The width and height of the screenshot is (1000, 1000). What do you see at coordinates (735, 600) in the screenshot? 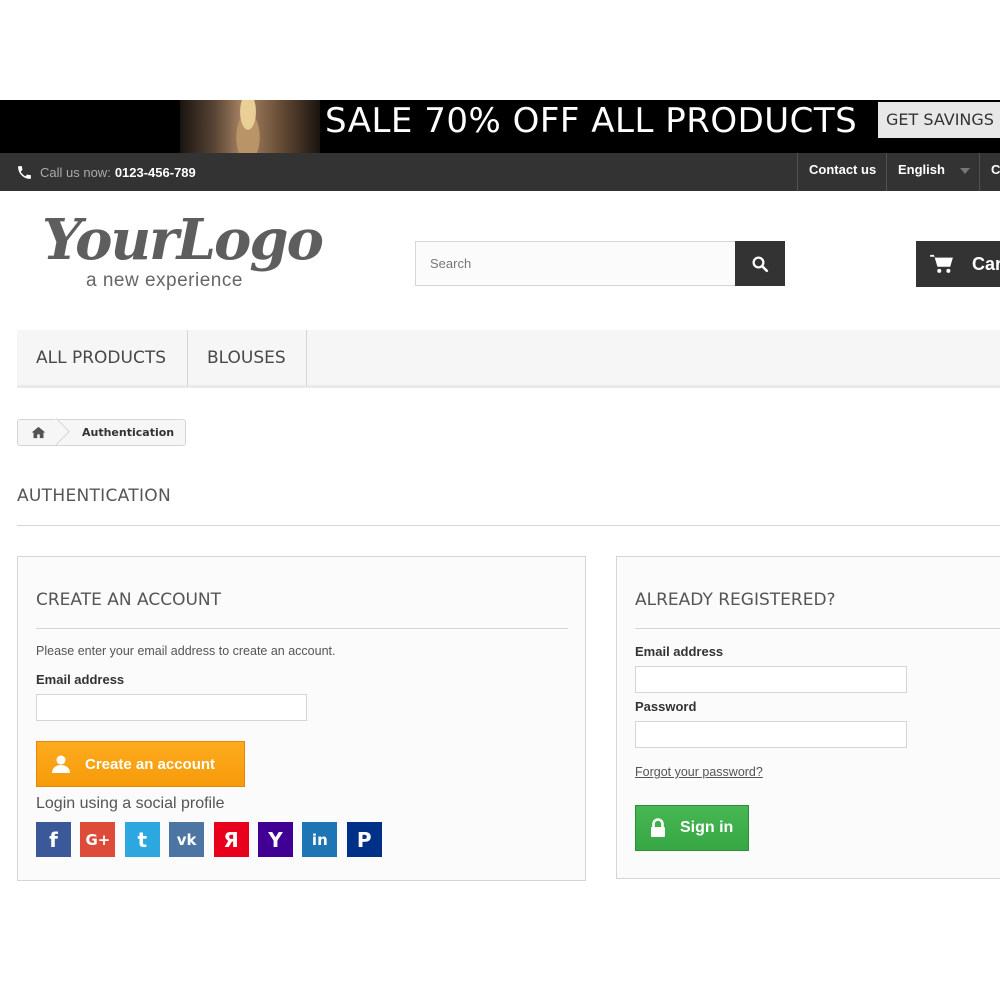
I see `sign-in-title: ALREADY REGISTERED?` at bounding box center [735, 600].